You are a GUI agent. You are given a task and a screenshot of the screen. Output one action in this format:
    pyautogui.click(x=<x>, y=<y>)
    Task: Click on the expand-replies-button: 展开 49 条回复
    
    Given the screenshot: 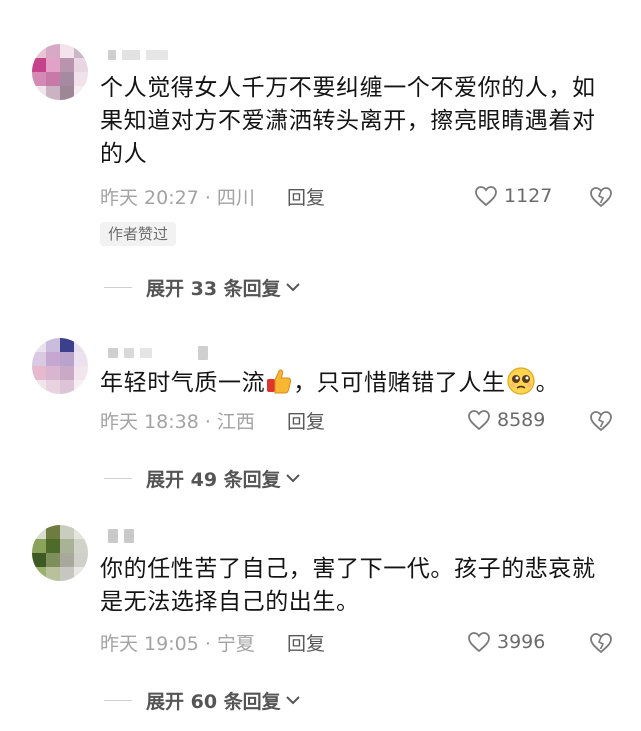 What is the action you would take?
    pyautogui.click(x=202, y=478)
    